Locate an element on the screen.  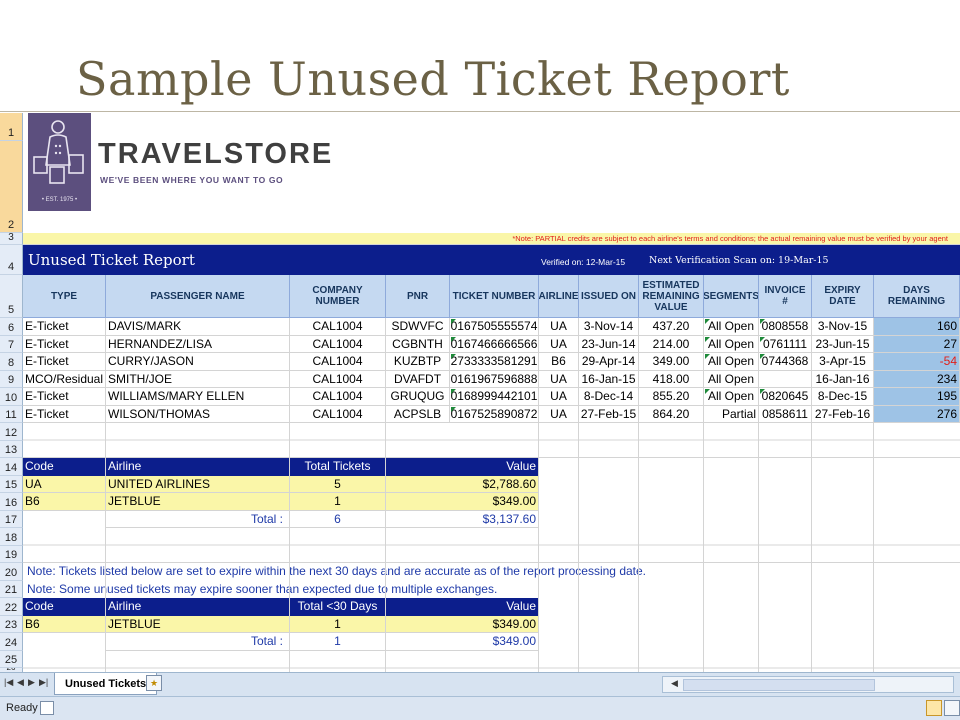
col-header-issued: ISSUED ON is located at coordinates (609, 296).